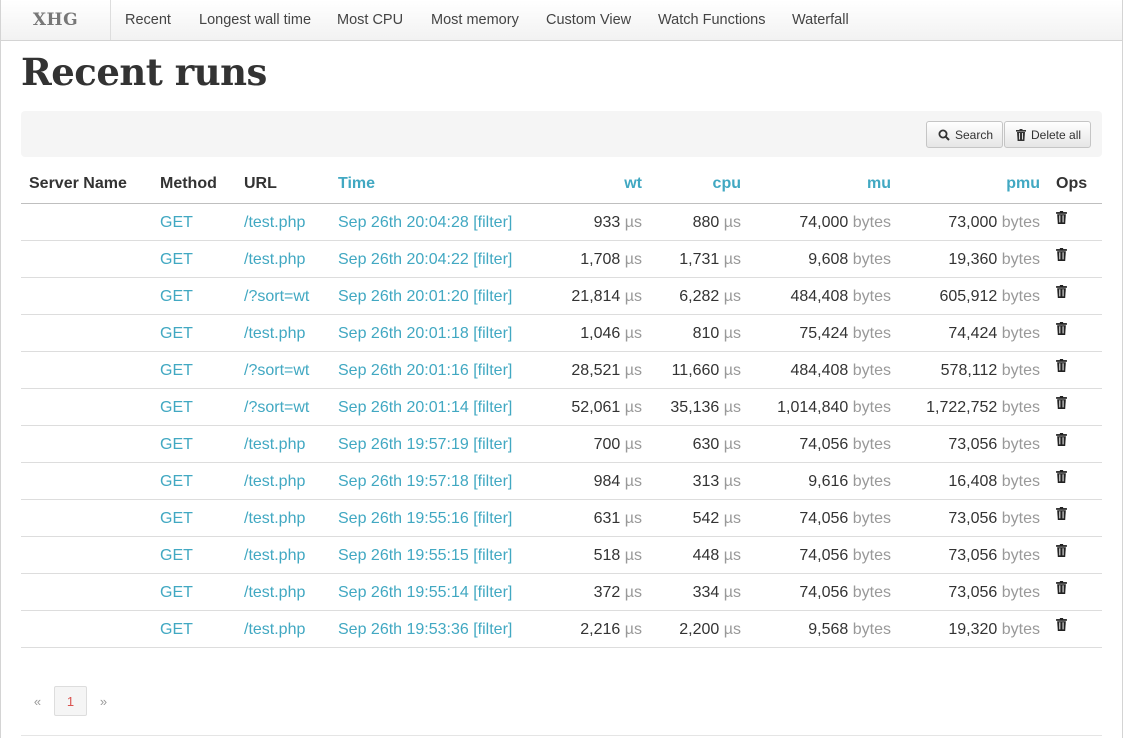 The image size is (1123, 738). I want to click on nav-waterfall: Waterfall, so click(820, 20).